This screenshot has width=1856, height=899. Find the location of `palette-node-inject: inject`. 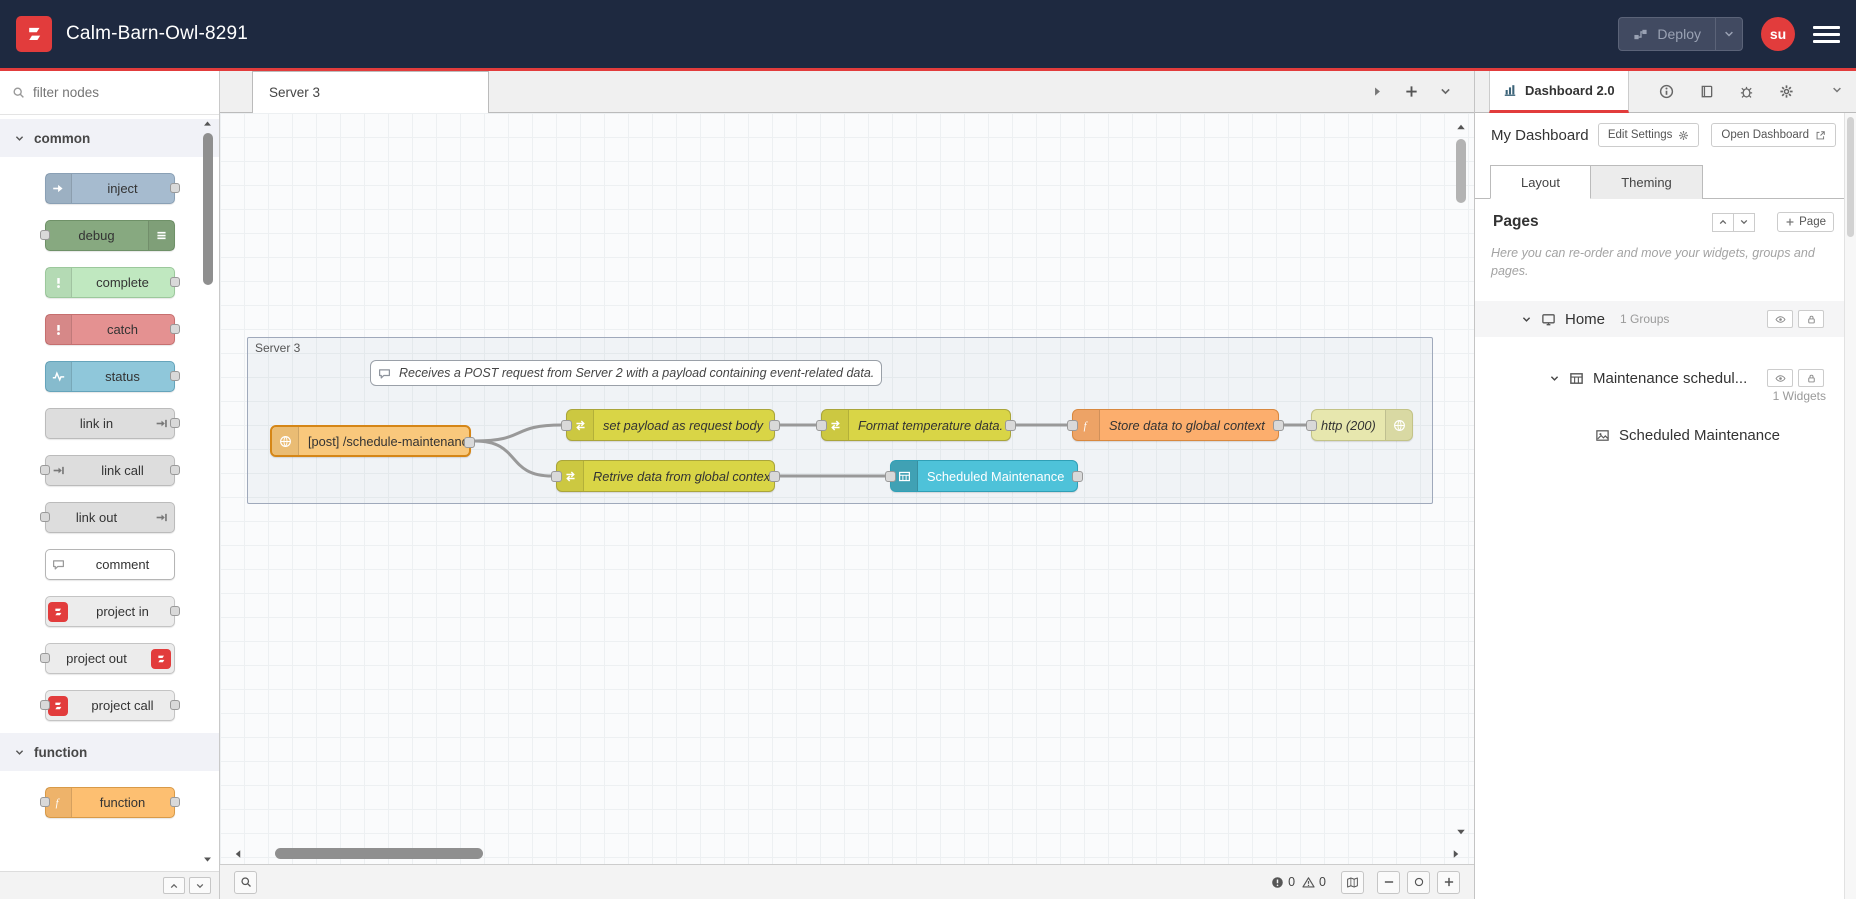

palette-node-inject: inject is located at coordinates (112, 188).